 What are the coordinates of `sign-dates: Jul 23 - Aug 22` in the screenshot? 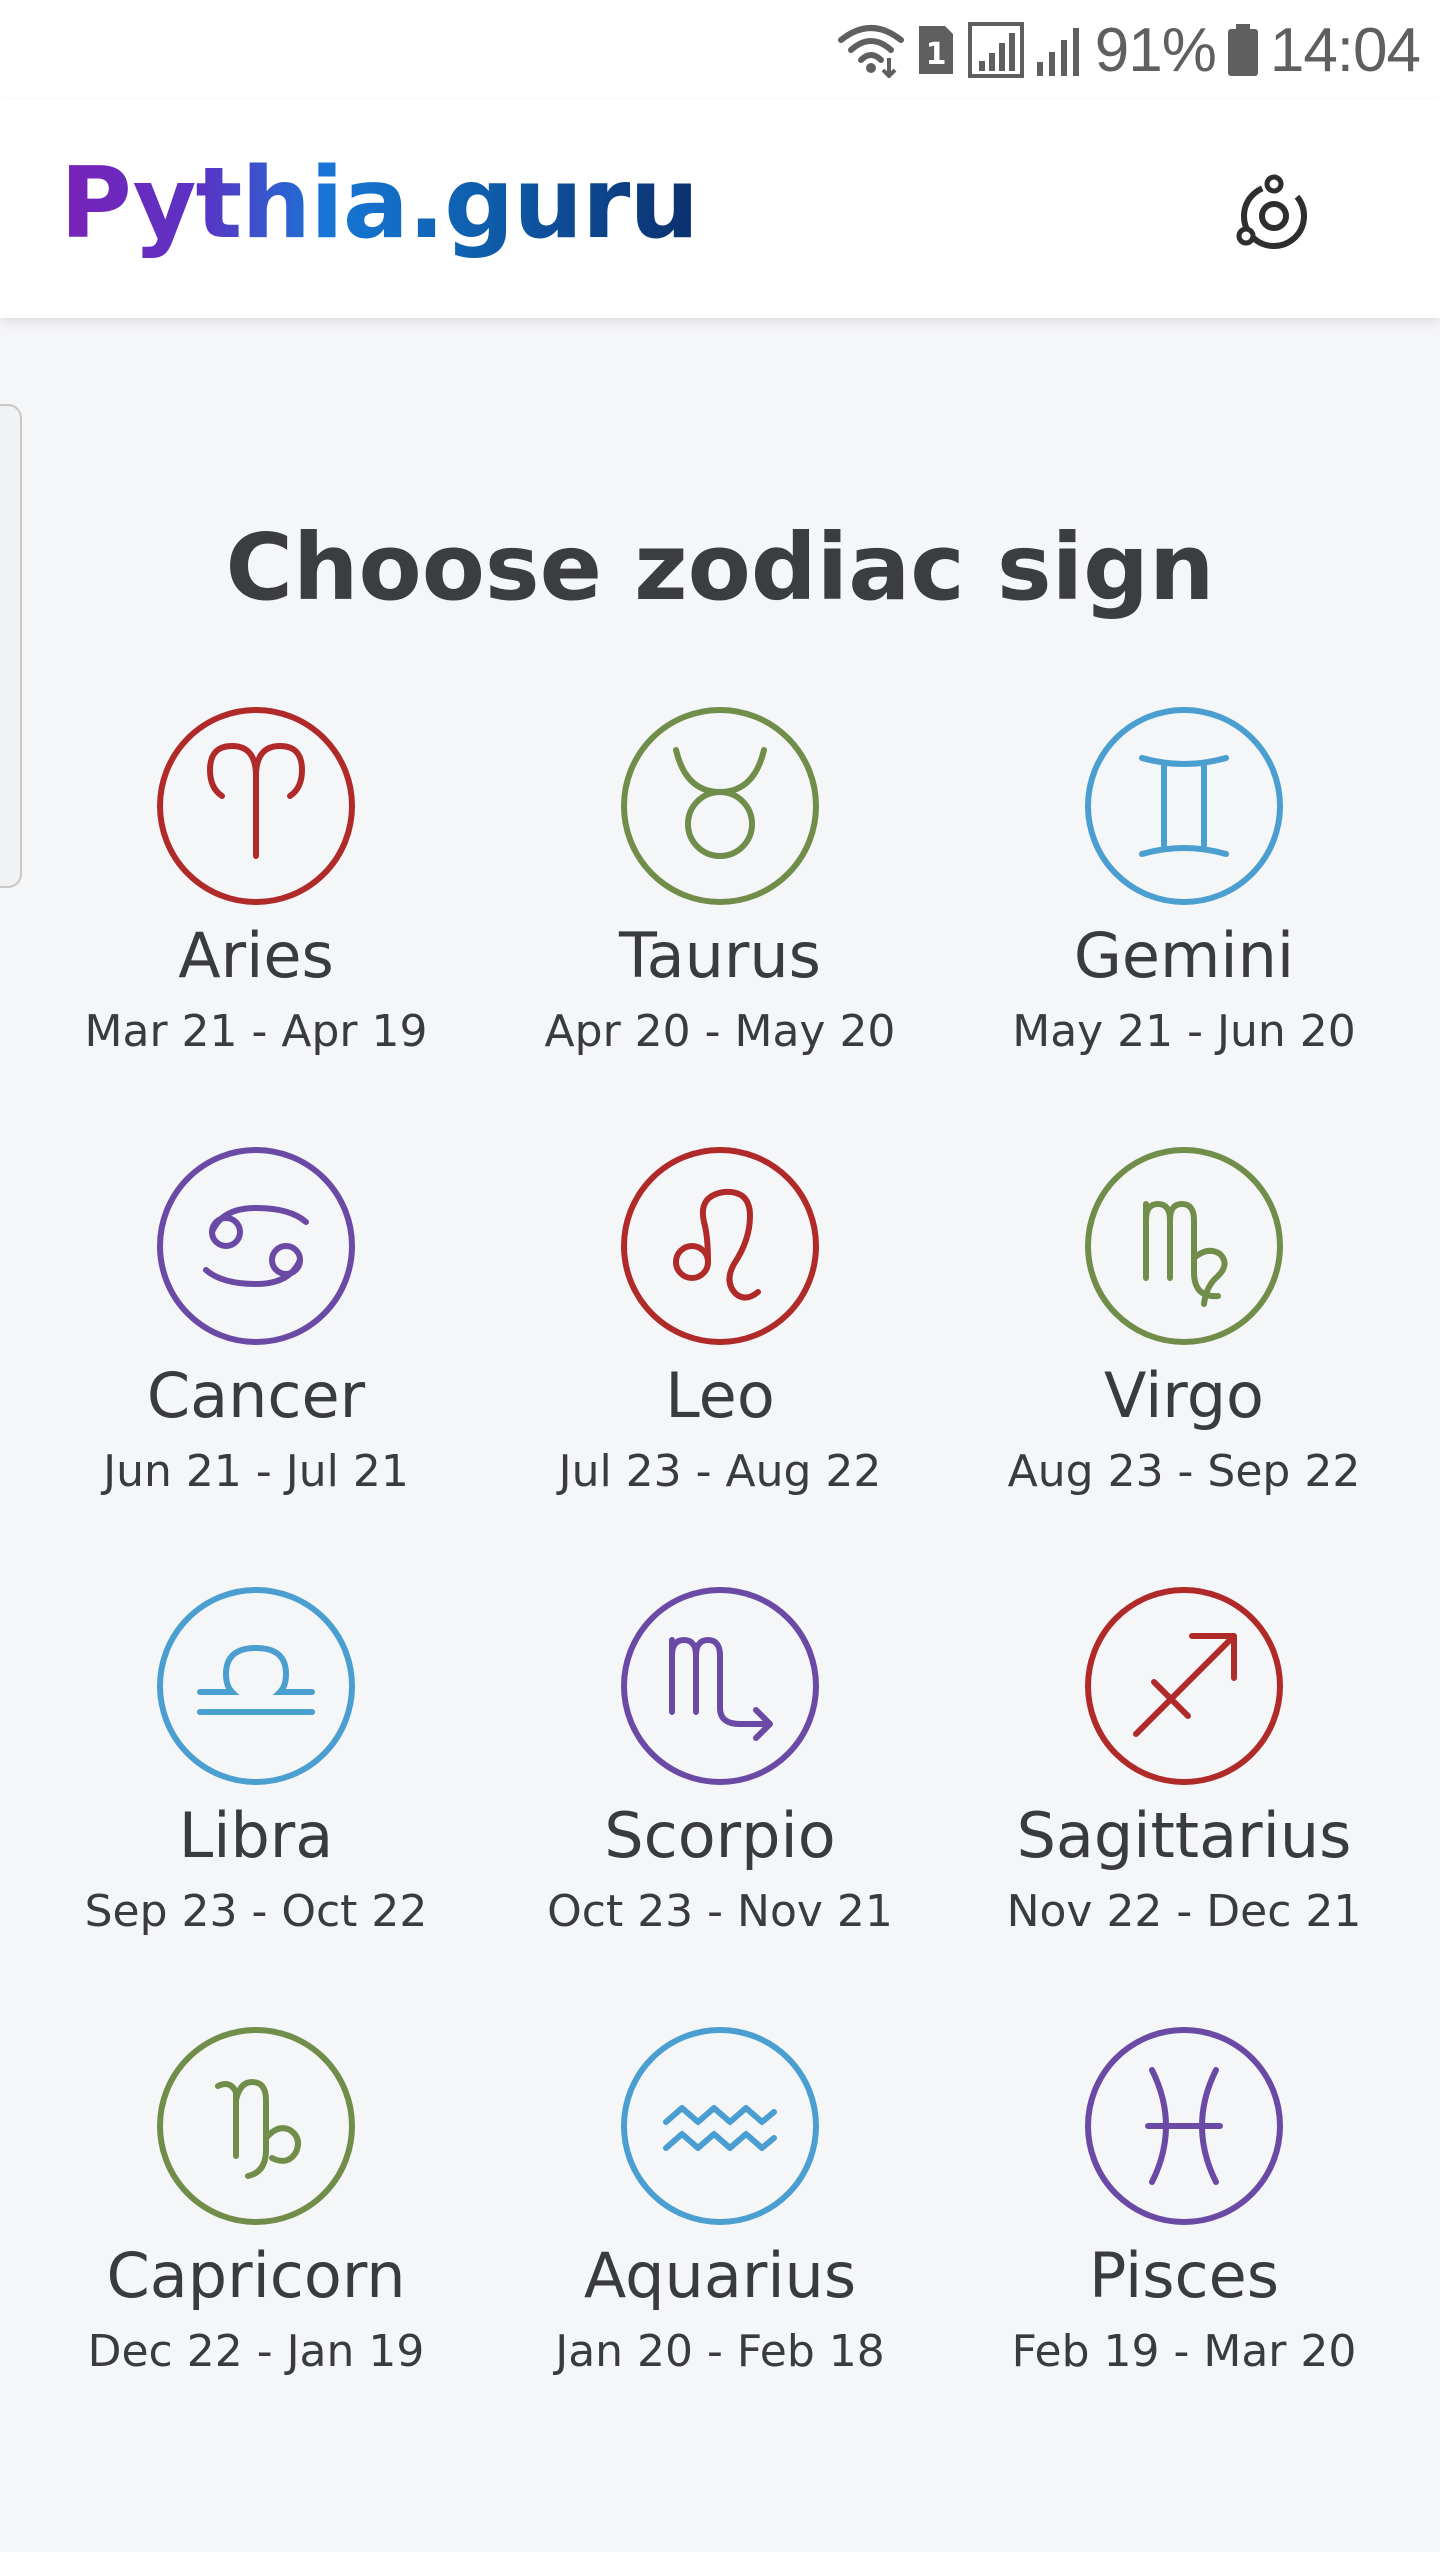 It's located at (720, 1471).